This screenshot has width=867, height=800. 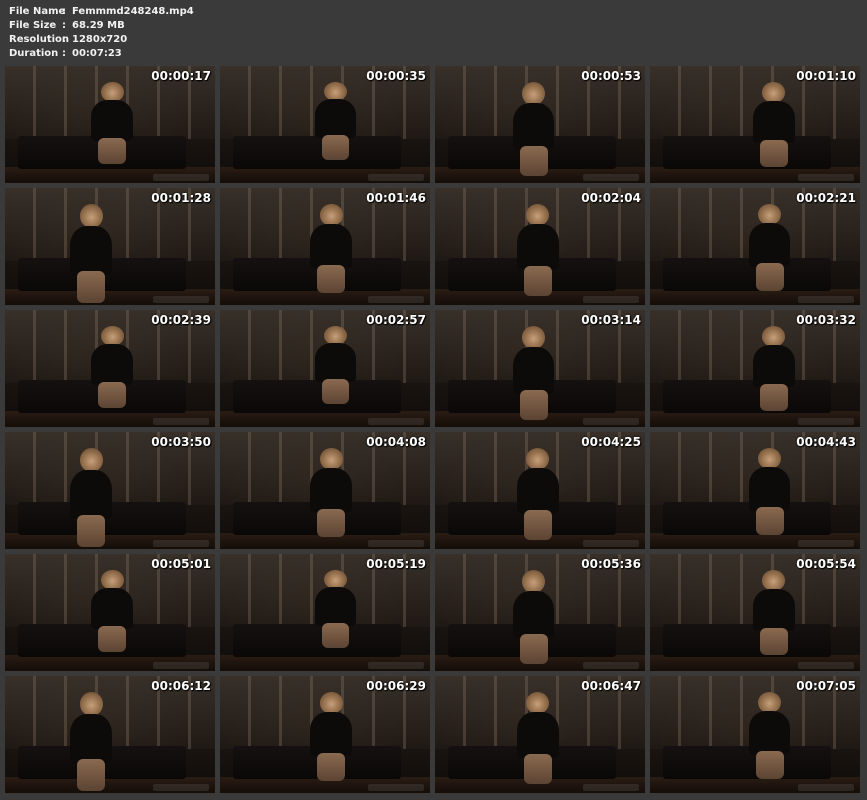 What do you see at coordinates (325, 246) in the screenshot?
I see `video-thumbnail: 00:01:46` at bounding box center [325, 246].